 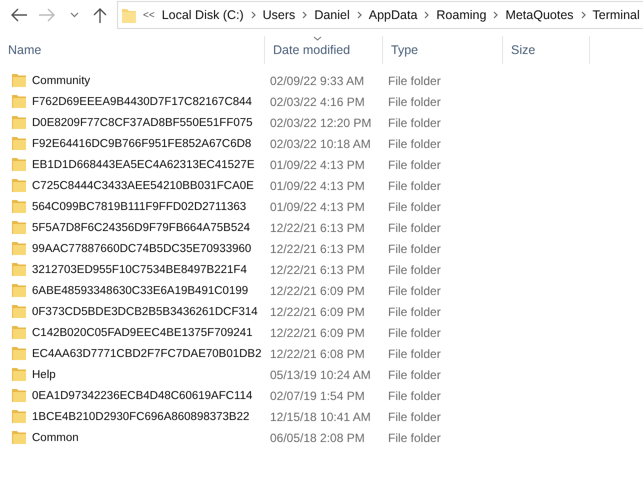 What do you see at coordinates (143, 186) in the screenshot?
I see `file-name: C725C8444C3433AEE54210BB031FCA0E` at bounding box center [143, 186].